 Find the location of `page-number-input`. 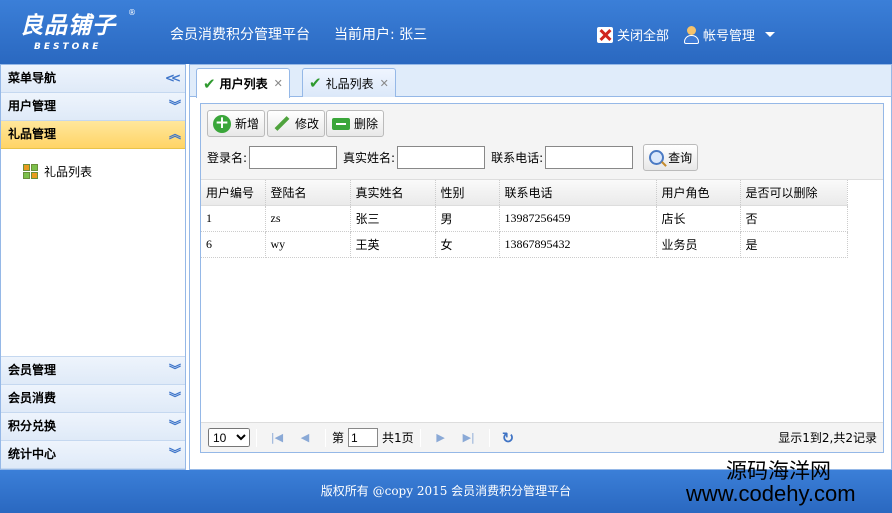

page-number-input is located at coordinates (363, 437).